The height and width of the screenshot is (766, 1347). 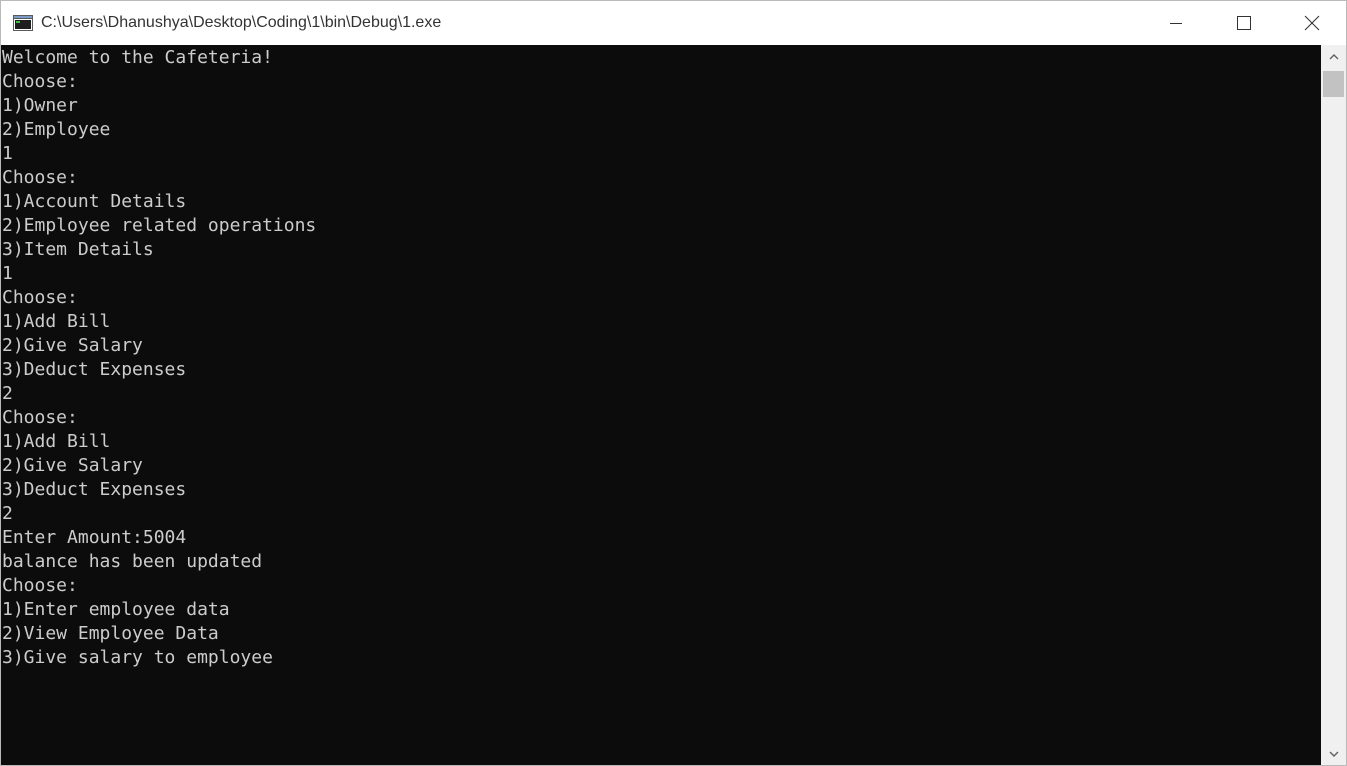 I want to click on close-icon, so click(x=1312, y=23).